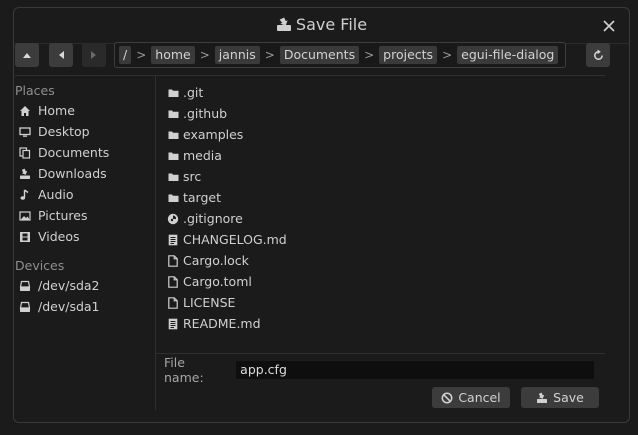 The width and height of the screenshot is (638, 435). What do you see at coordinates (72, 173) in the screenshot?
I see `sidebar-item-label: Downloads` at bounding box center [72, 173].